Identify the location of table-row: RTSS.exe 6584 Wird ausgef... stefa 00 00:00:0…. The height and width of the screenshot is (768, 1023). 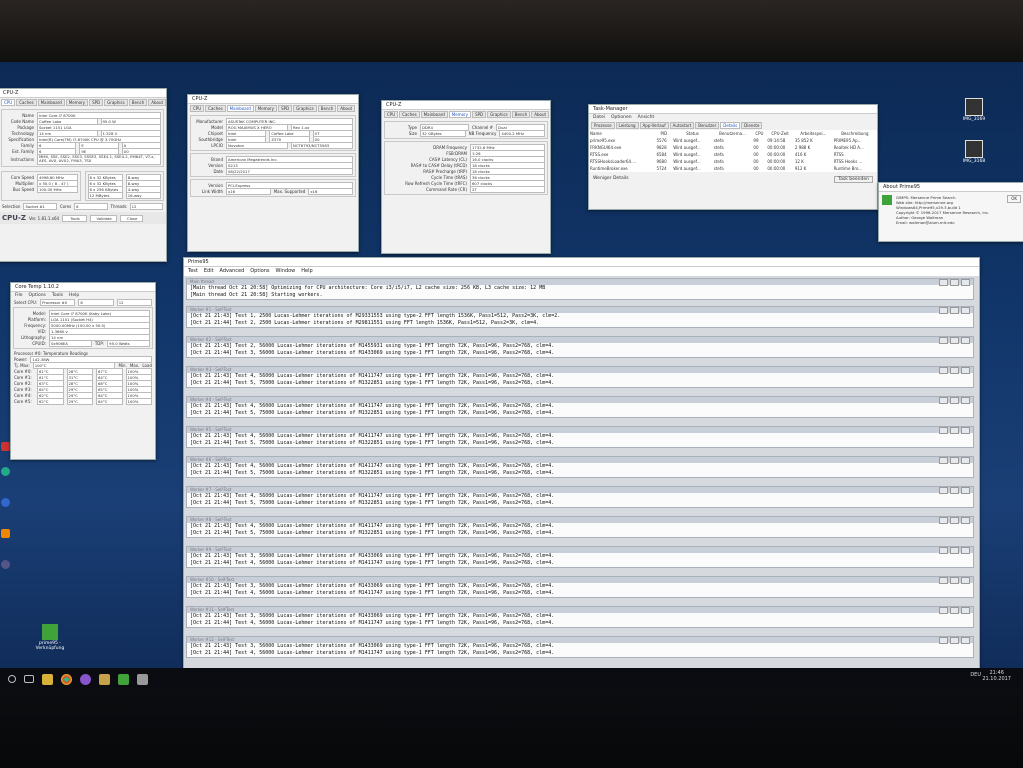
(733, 154).